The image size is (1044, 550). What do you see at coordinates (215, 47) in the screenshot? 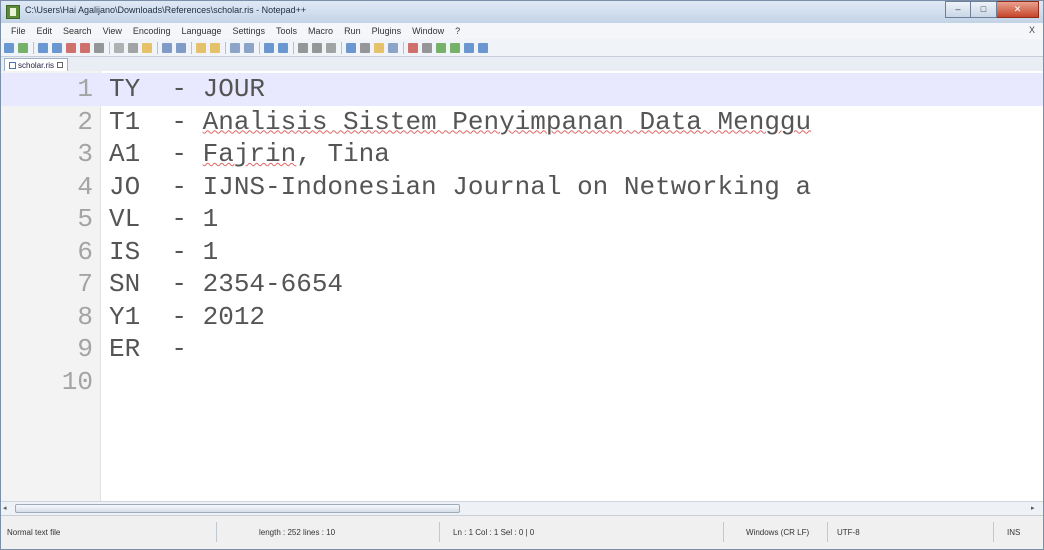
I see `replace-icon` at bounding box center [215, 47].